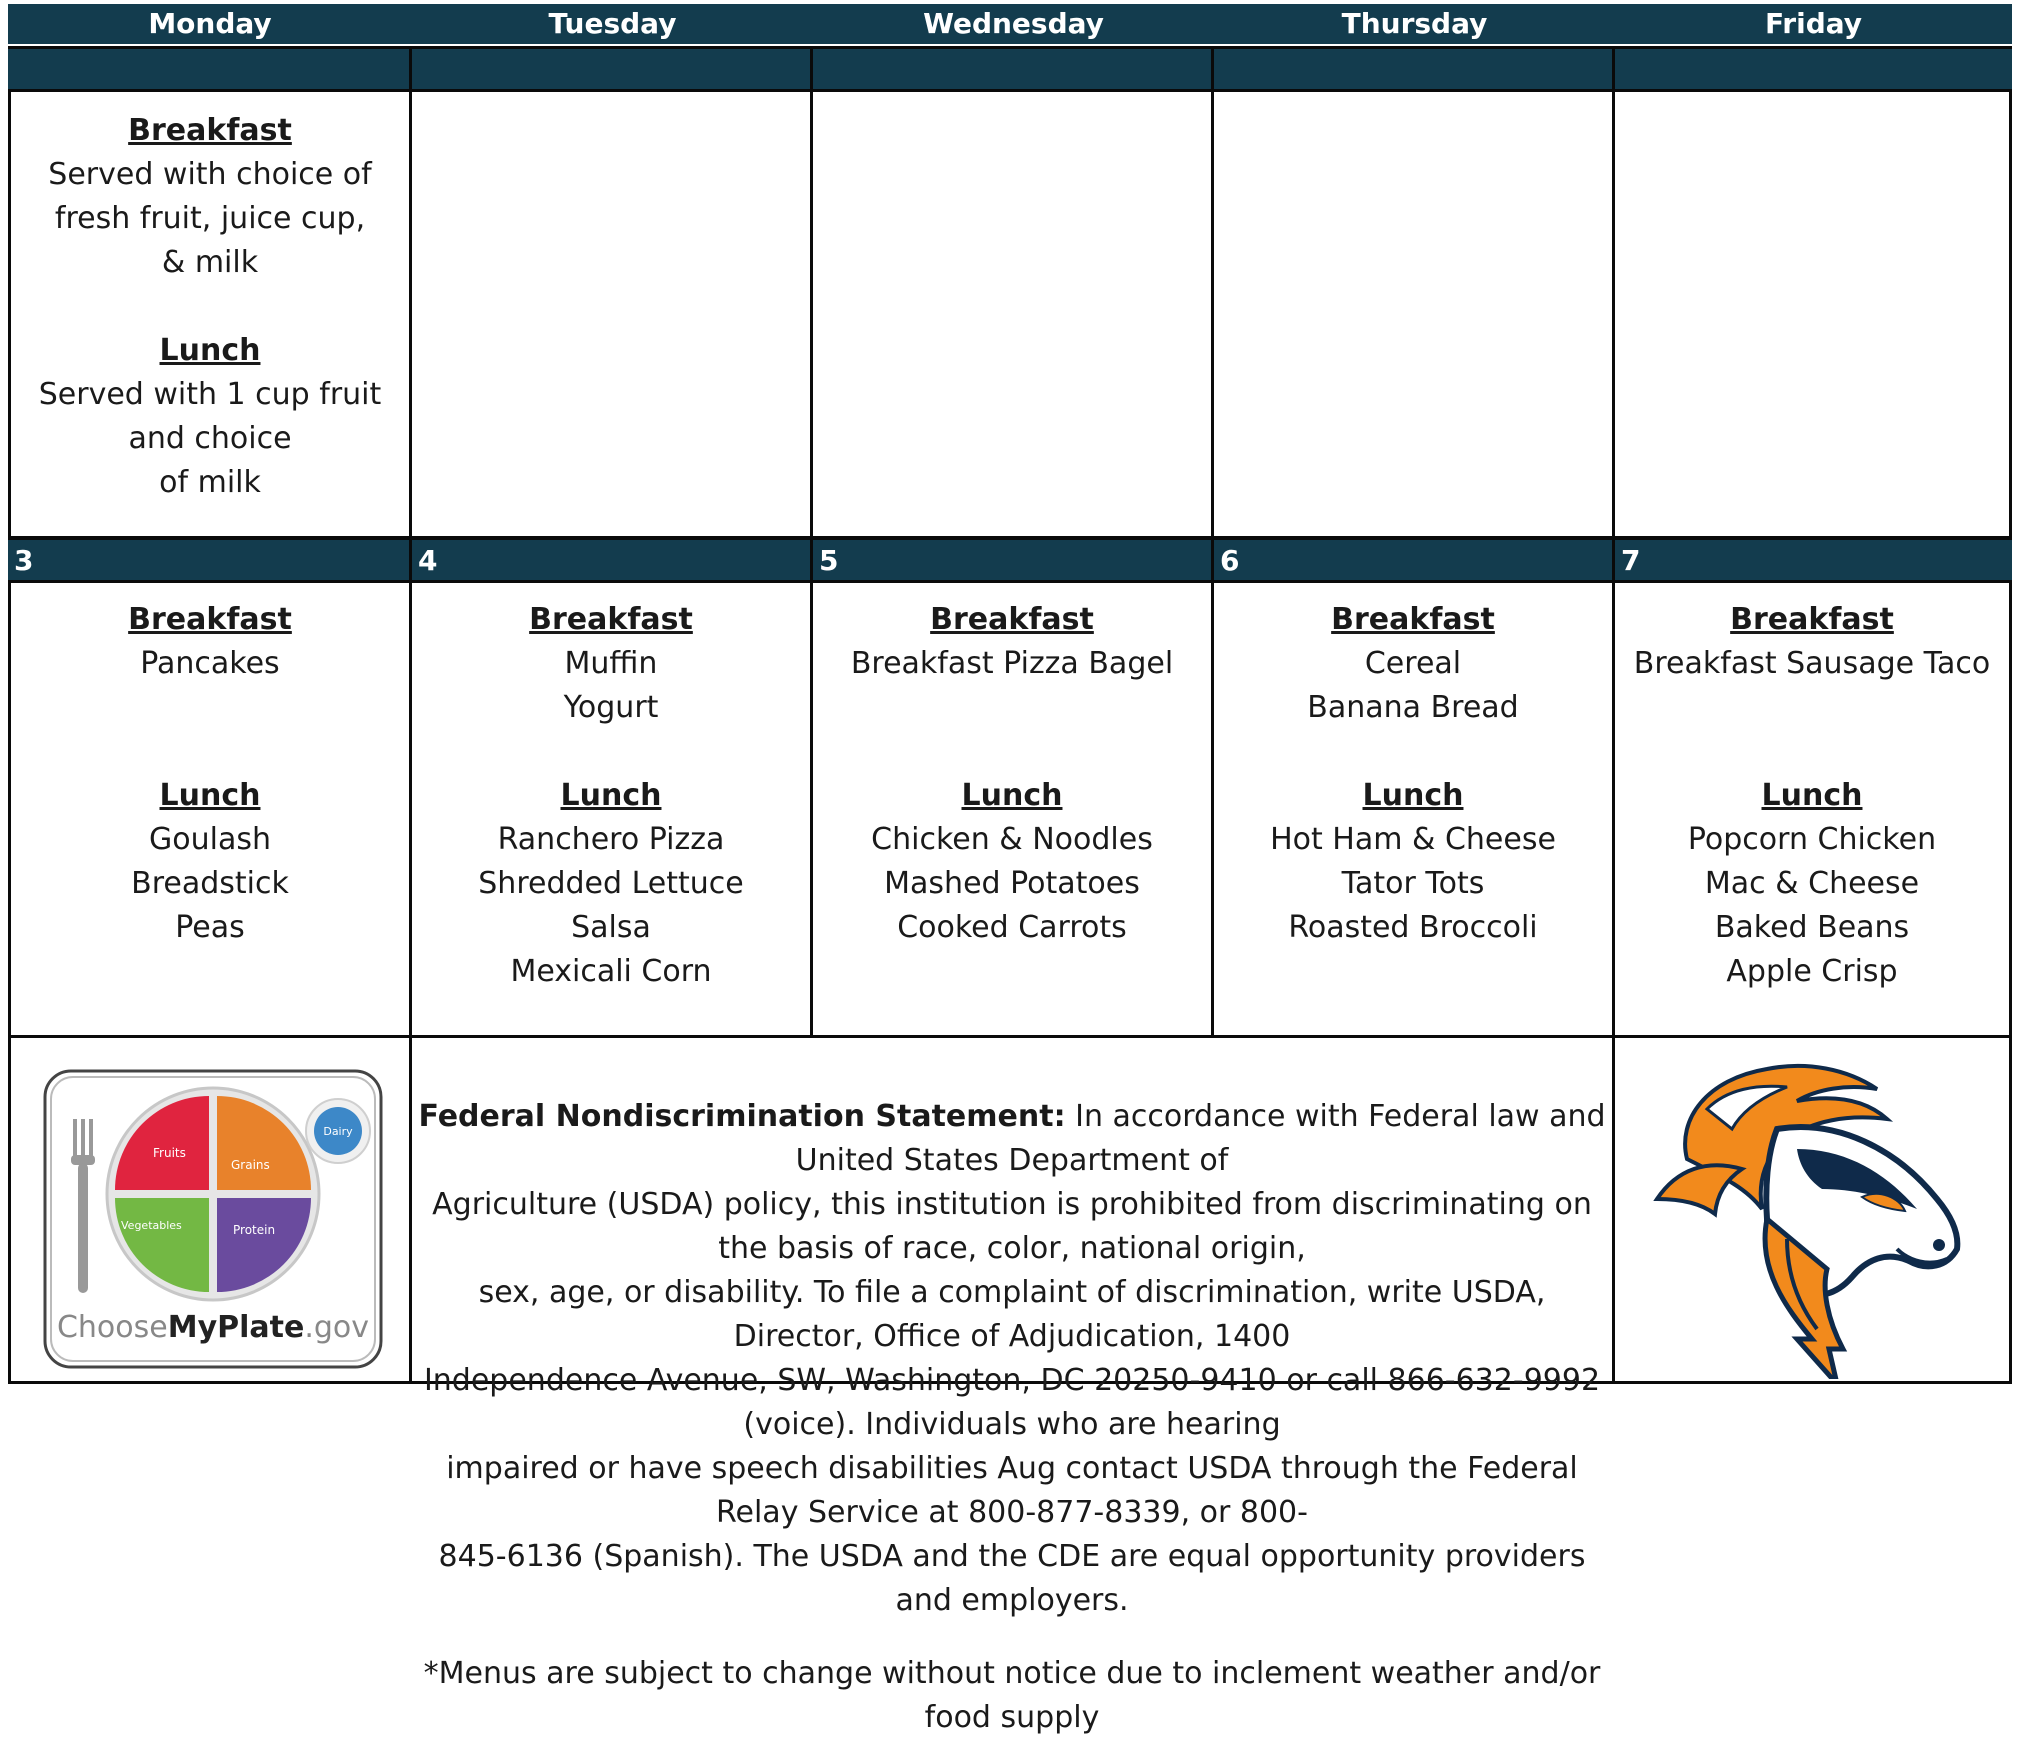 This screenshot has height=1740, width=2020. Describe the element at coordinates (250, 1165) in the screenshot. I see `grains-label: Grains` at that location.